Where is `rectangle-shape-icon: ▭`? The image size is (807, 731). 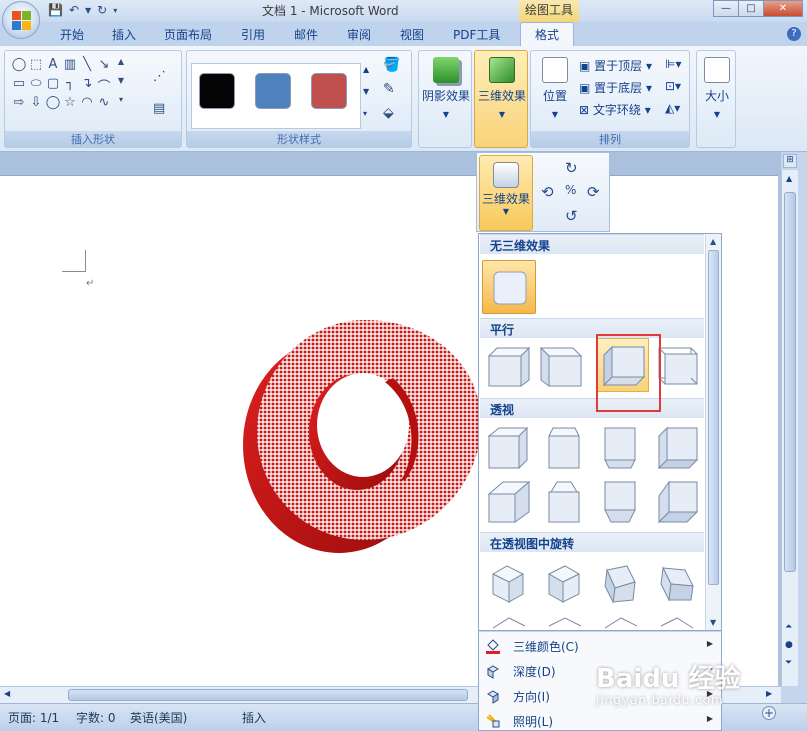 rectangle-shape-icon: ▭ is located at coordinates (19, 85).